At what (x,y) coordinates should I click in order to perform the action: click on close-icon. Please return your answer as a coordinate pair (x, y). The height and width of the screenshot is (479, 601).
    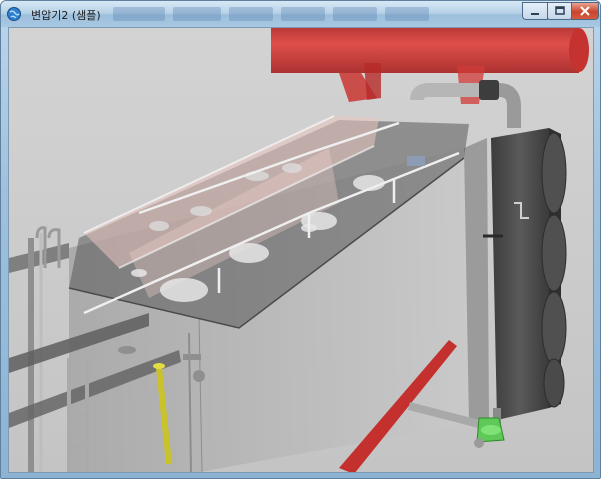
    Looking at the image, I should click on (585, 11).